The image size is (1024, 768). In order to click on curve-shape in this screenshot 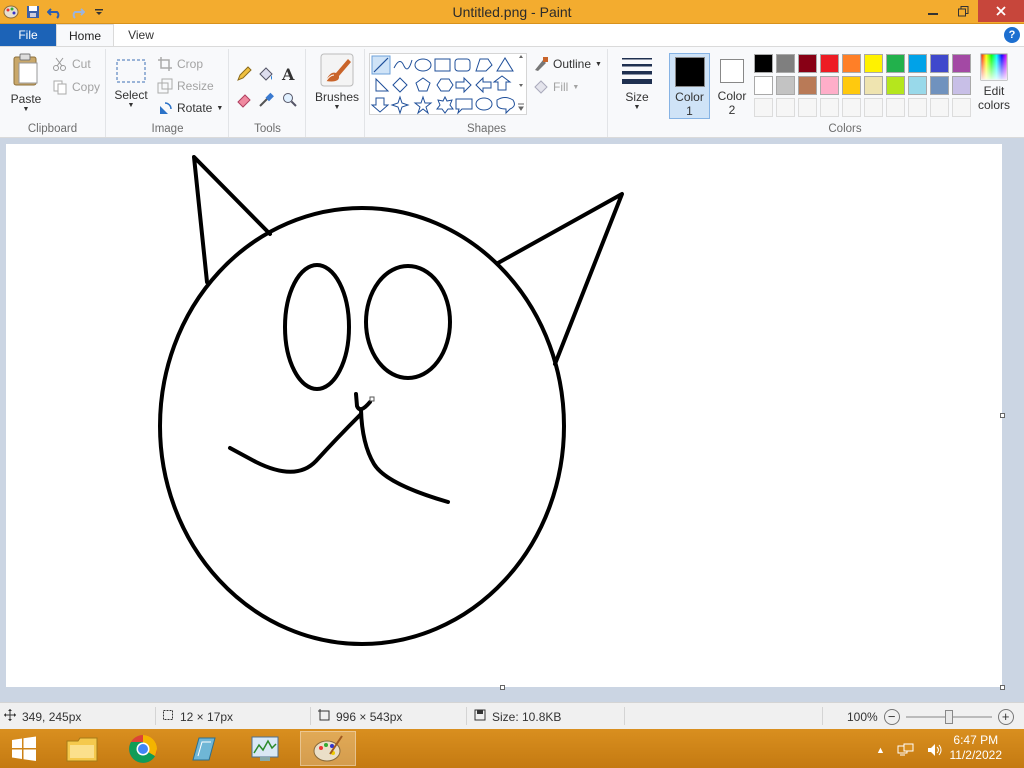, I will do `click(403, 64)`.